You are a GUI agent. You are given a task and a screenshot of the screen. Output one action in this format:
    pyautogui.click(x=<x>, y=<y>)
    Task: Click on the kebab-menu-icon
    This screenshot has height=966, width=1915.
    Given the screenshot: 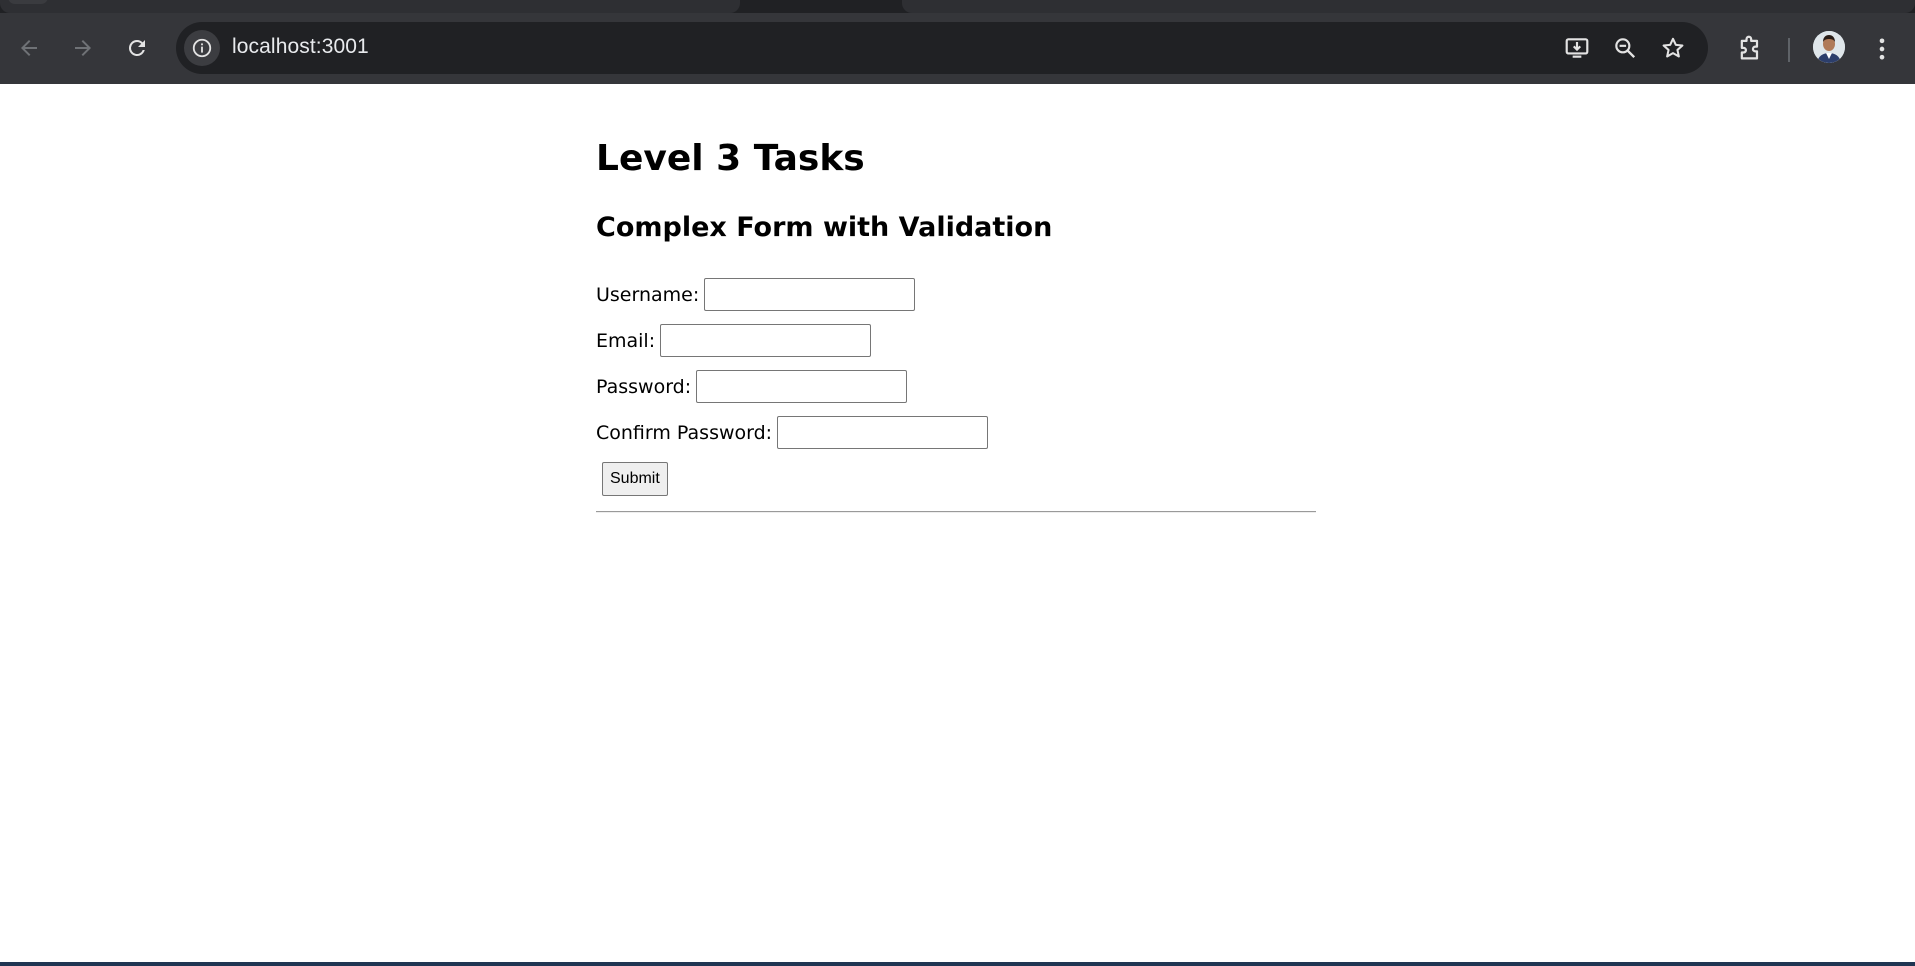 What is the action you would take?
    pyautogui.click(x=1882, y=49)
    